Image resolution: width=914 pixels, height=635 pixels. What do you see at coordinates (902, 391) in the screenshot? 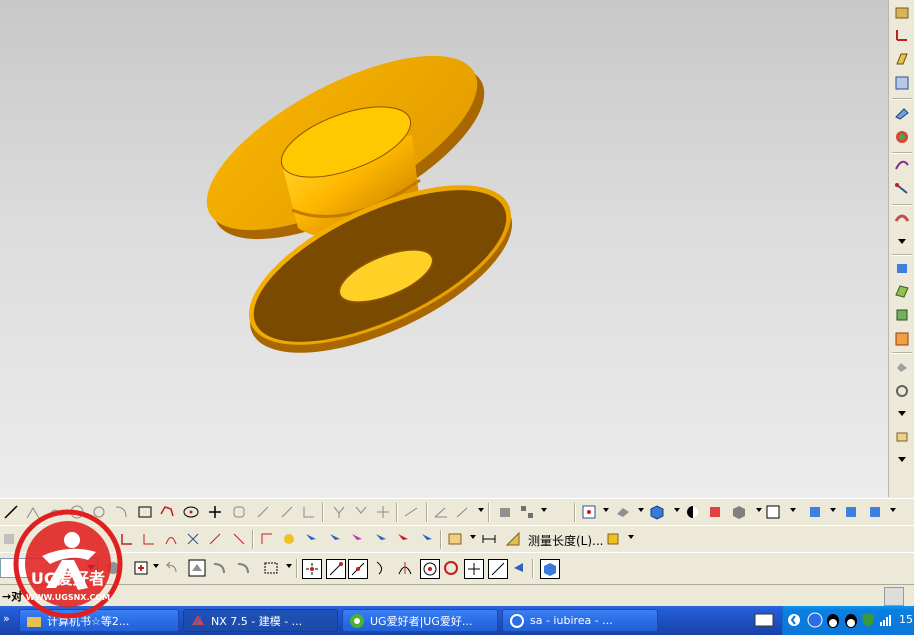
I see `fit-icon` at bounding box center [902, 391].